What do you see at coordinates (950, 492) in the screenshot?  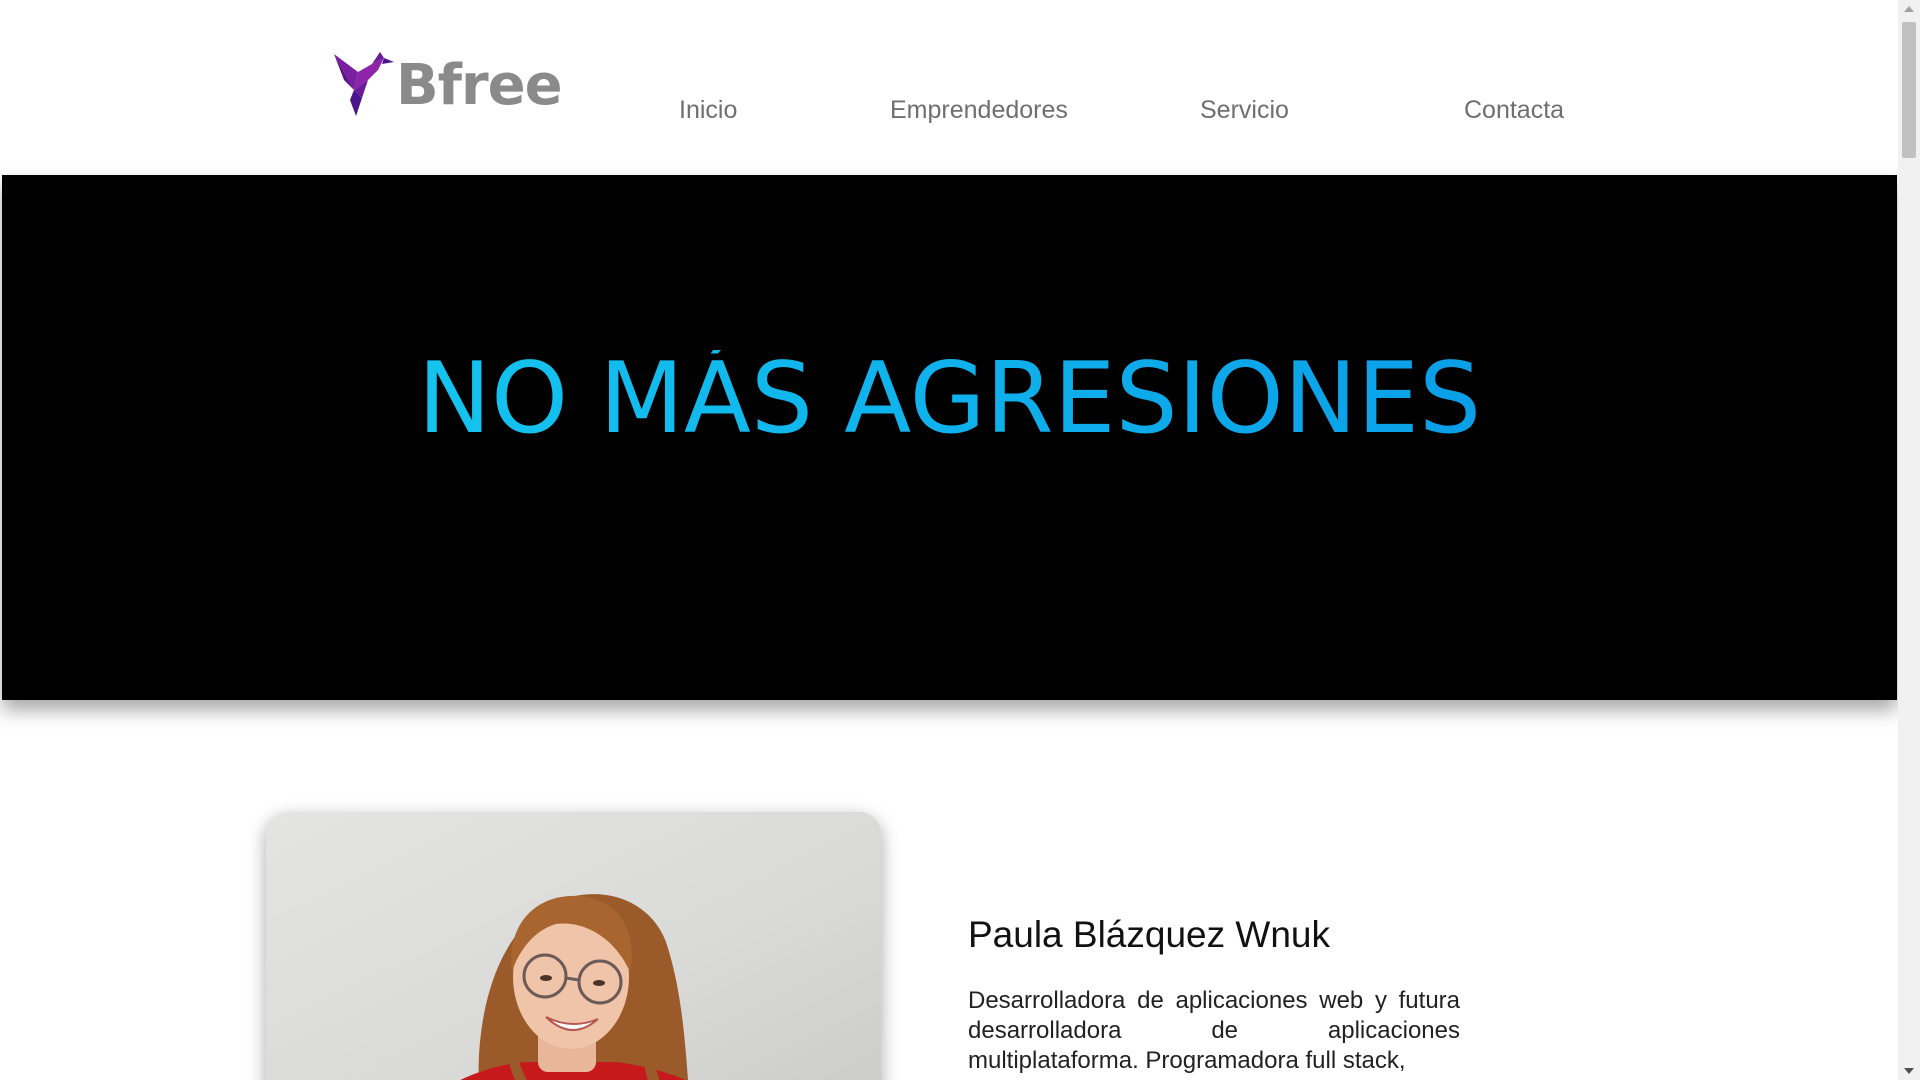 I see `hero-title: NO MÁS AGRESIONES` at bounding box center [950, 492].